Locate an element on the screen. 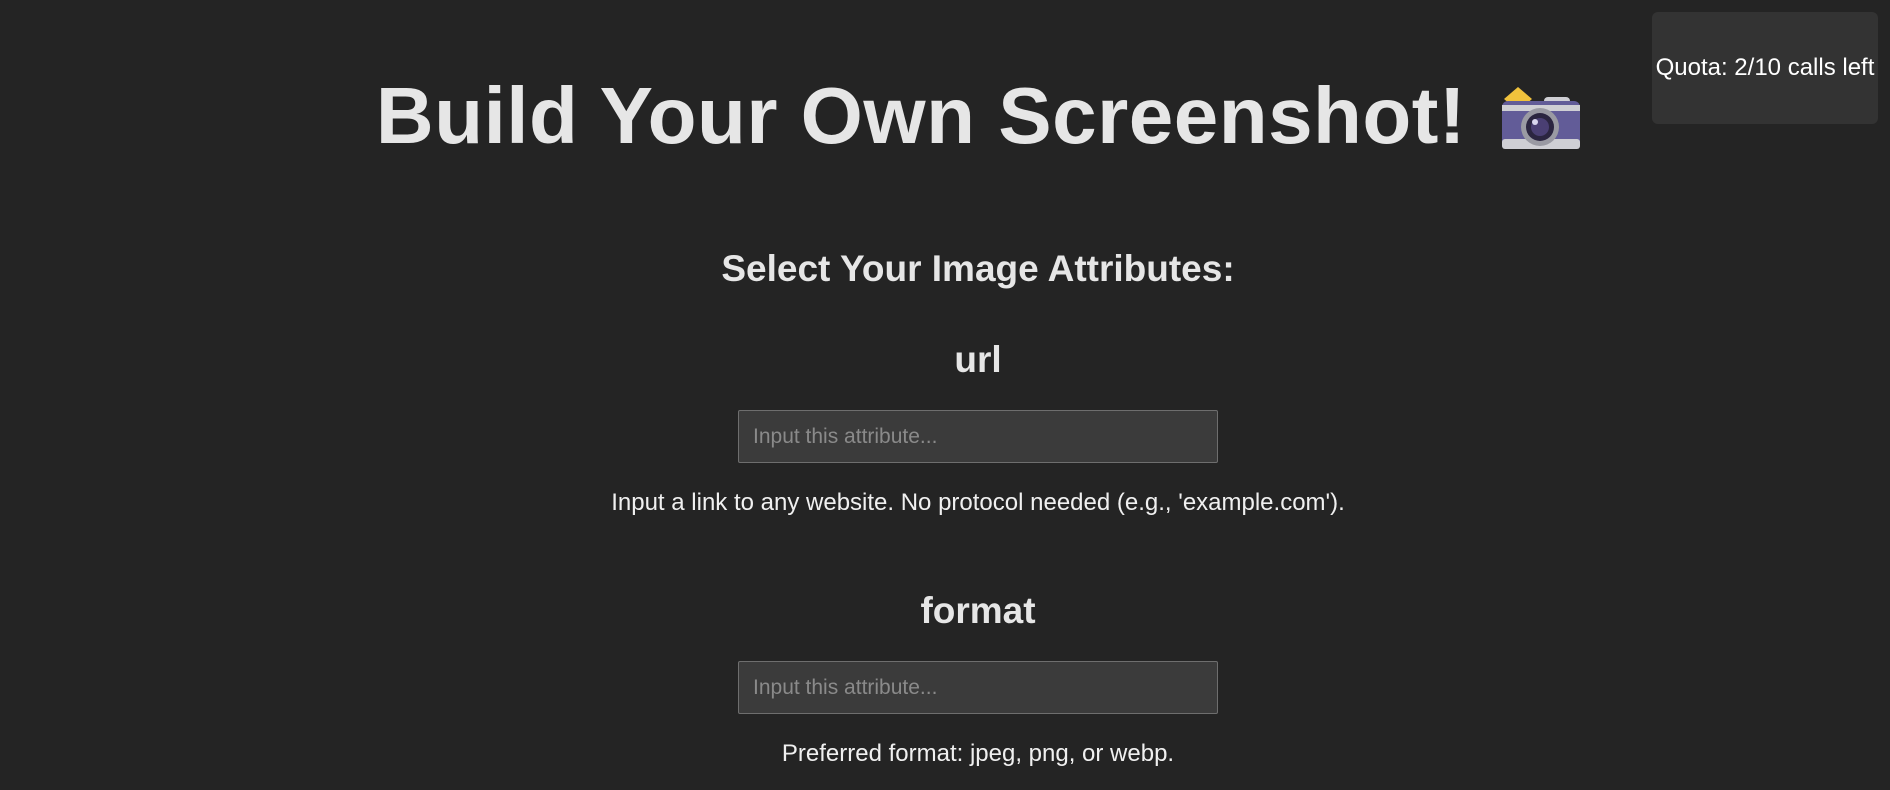 Image resolution: width=1890 pixels, height=790 pixels. page-title: Build Your Own Screenshot! is located at coordinates (921, 115).